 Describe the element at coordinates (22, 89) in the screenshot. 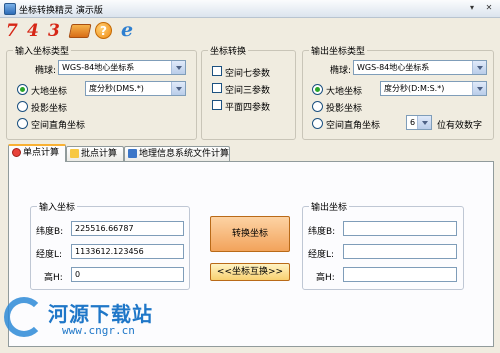

I see `input-radio-geodetic` at that location.